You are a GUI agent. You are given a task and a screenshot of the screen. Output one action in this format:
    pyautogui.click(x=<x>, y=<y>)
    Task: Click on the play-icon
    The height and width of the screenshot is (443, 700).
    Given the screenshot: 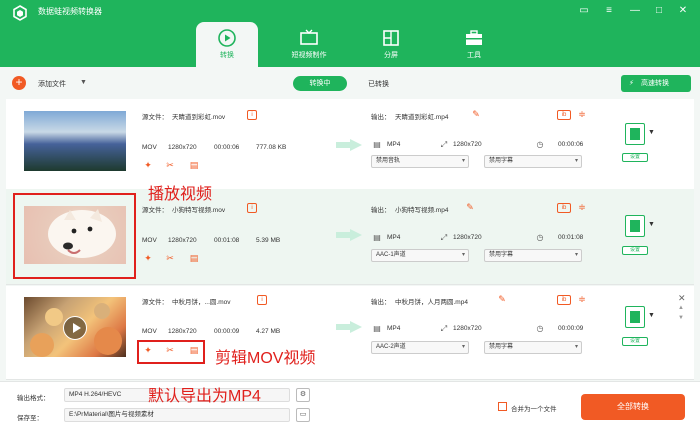 What is the action you would take?
    pyautogui.click(x=75, y=328)
    